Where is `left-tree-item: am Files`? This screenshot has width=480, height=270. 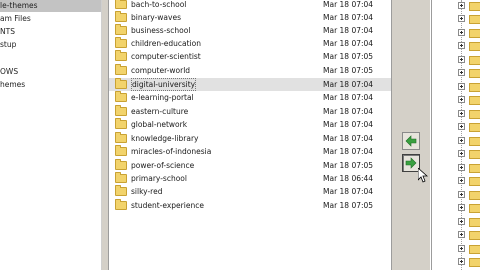
left-tree-item: am Files is located at coordinates (15, 19).